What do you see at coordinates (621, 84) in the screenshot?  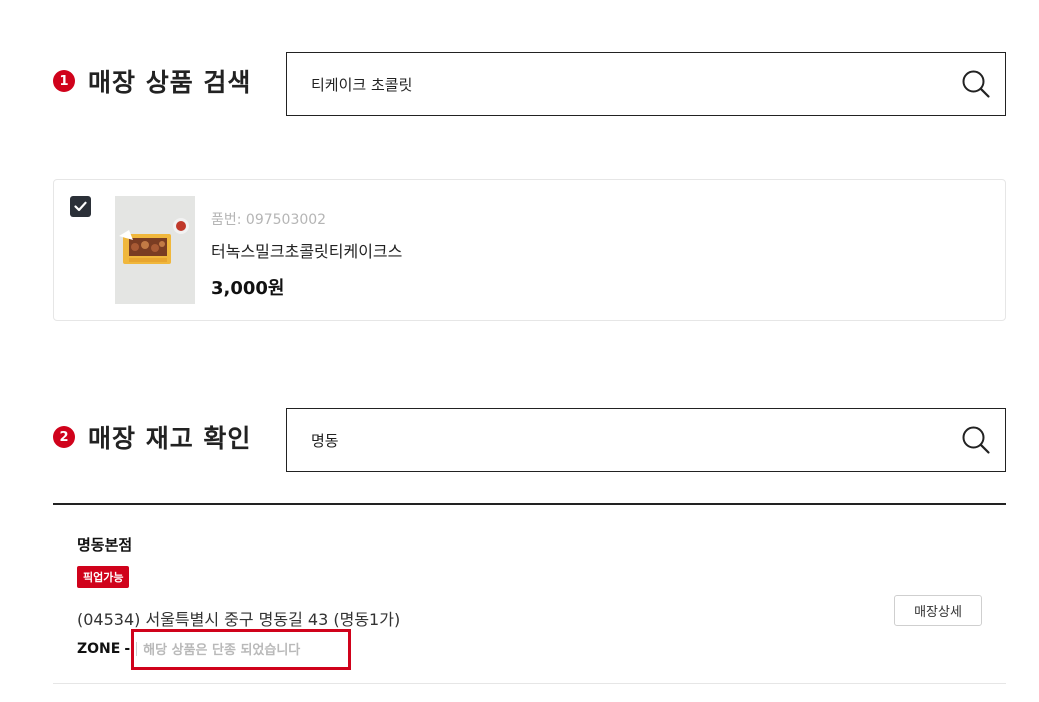 I see `product-search-input` at bounding box center [621, 84].